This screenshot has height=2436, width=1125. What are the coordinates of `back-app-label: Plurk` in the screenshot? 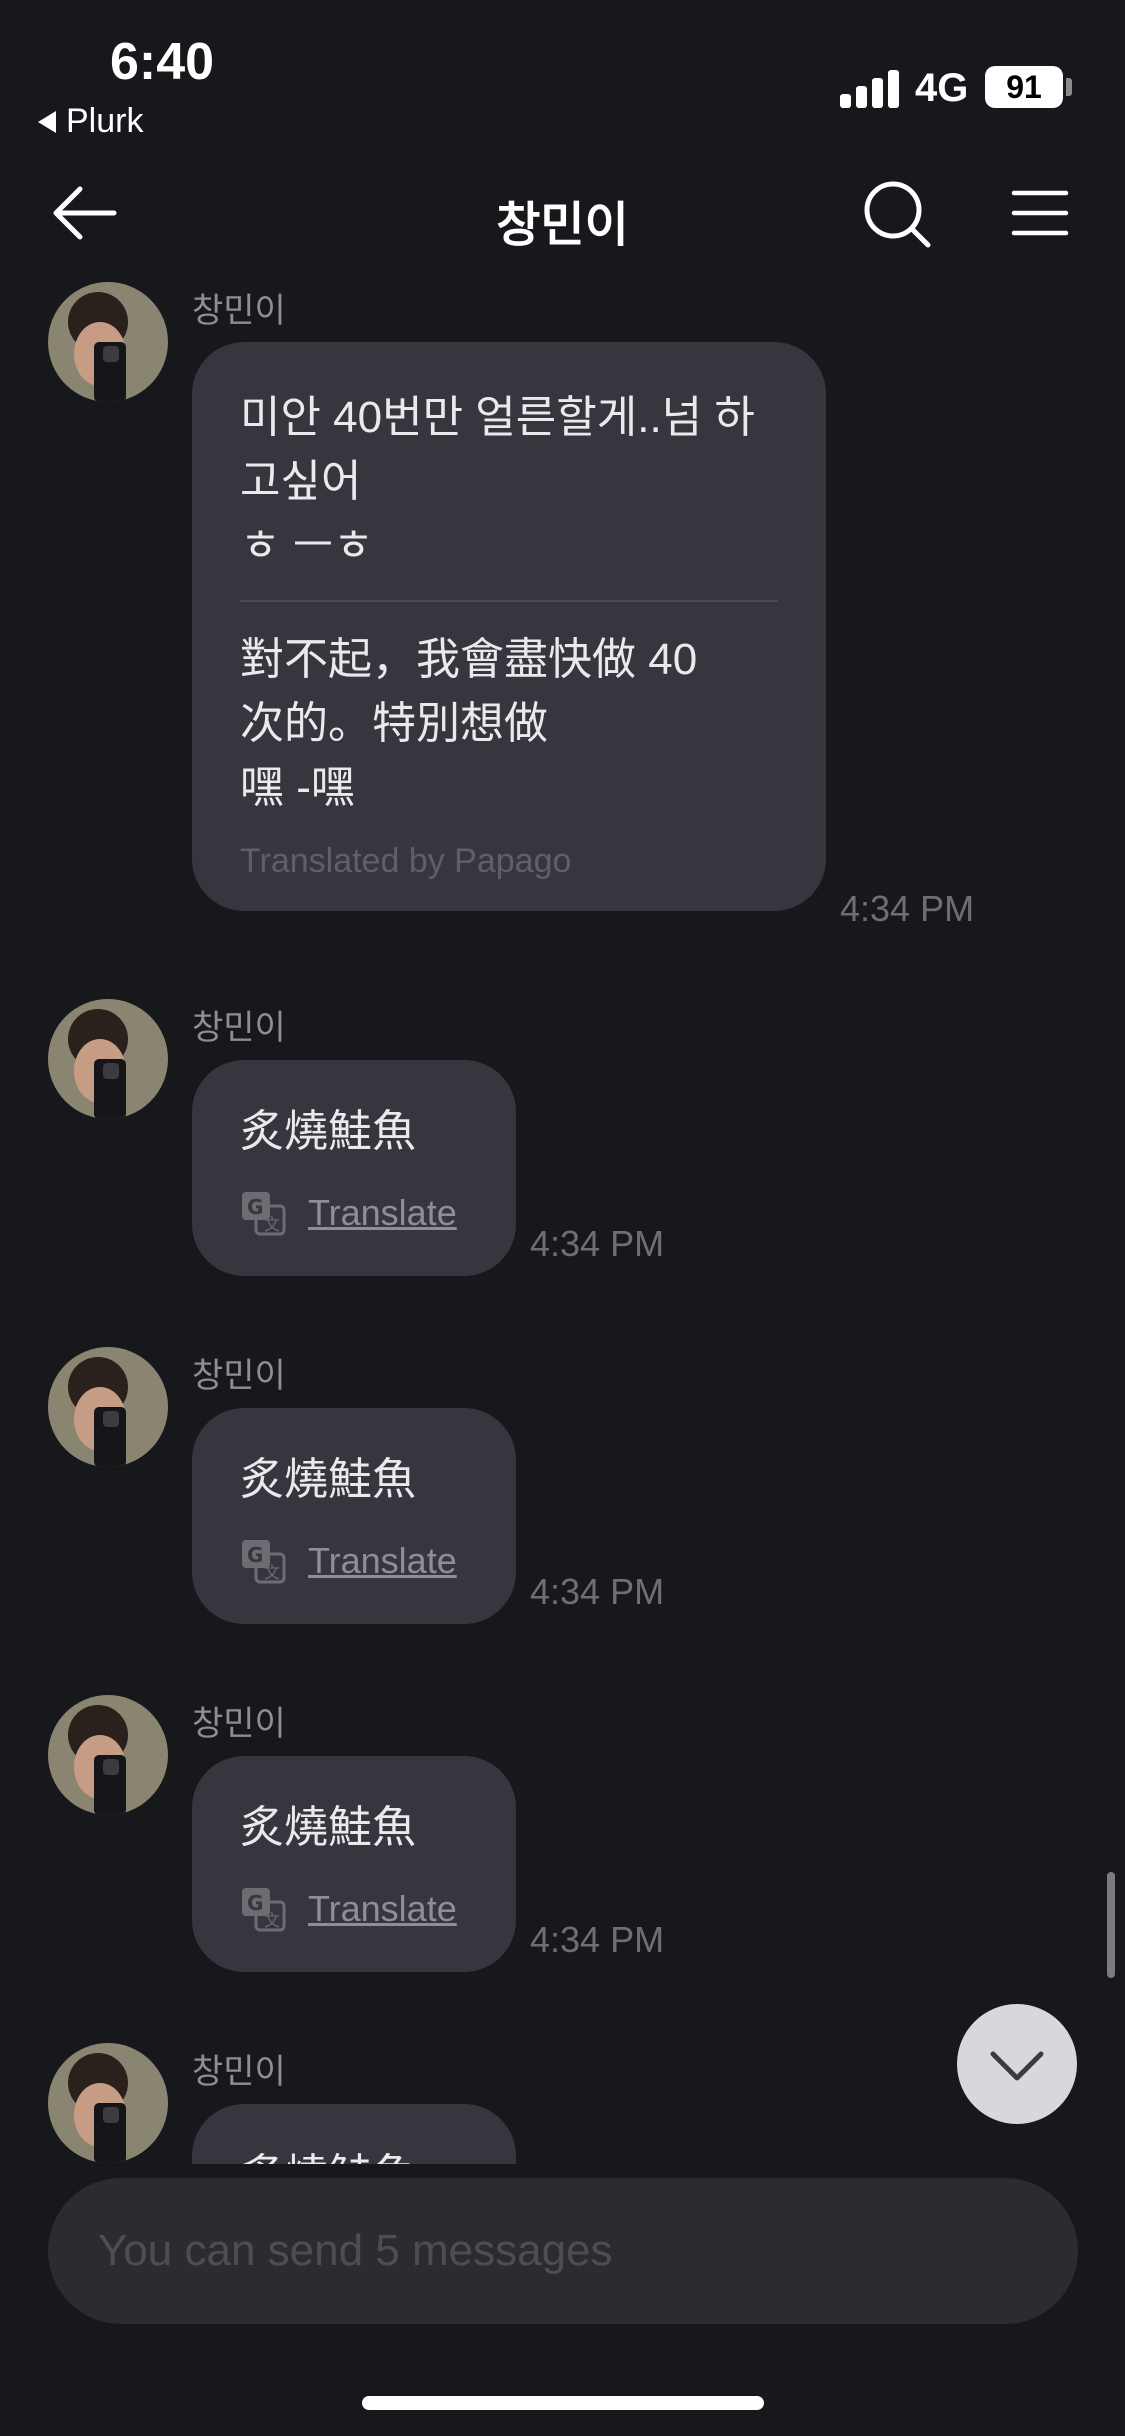 It's located at (105, 121).